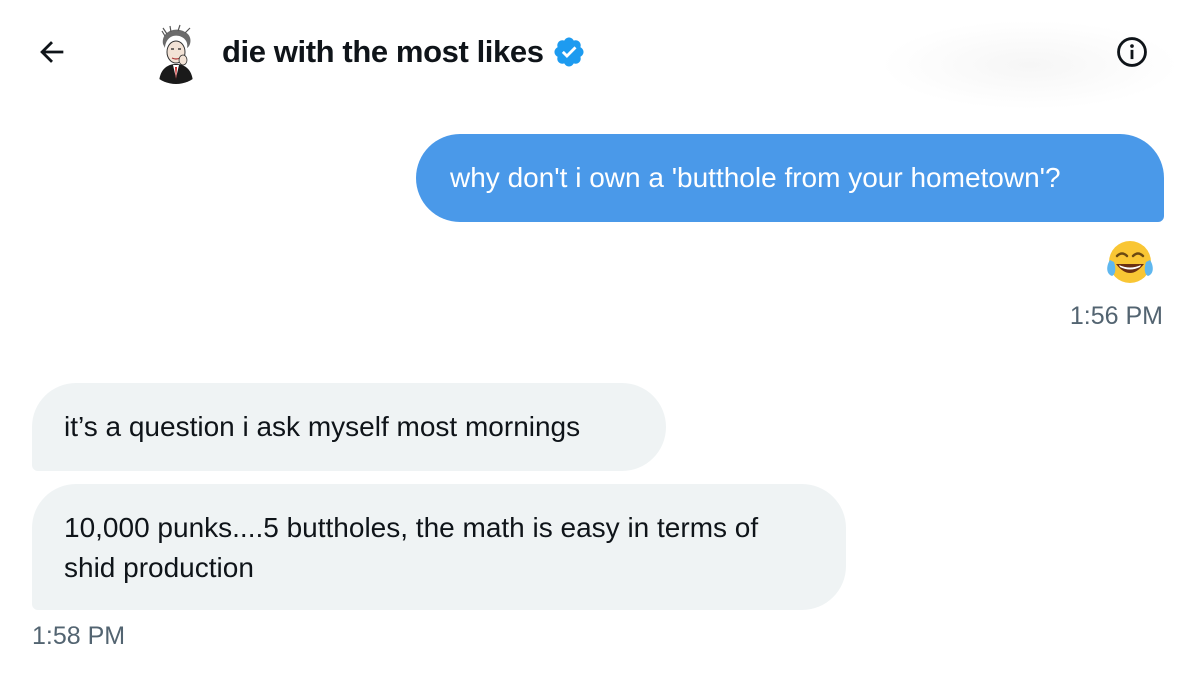  What do you see at coordinates (569, 52) in the screenshot?
I see `verified-badge-icon` at bounding box center [569, 52].